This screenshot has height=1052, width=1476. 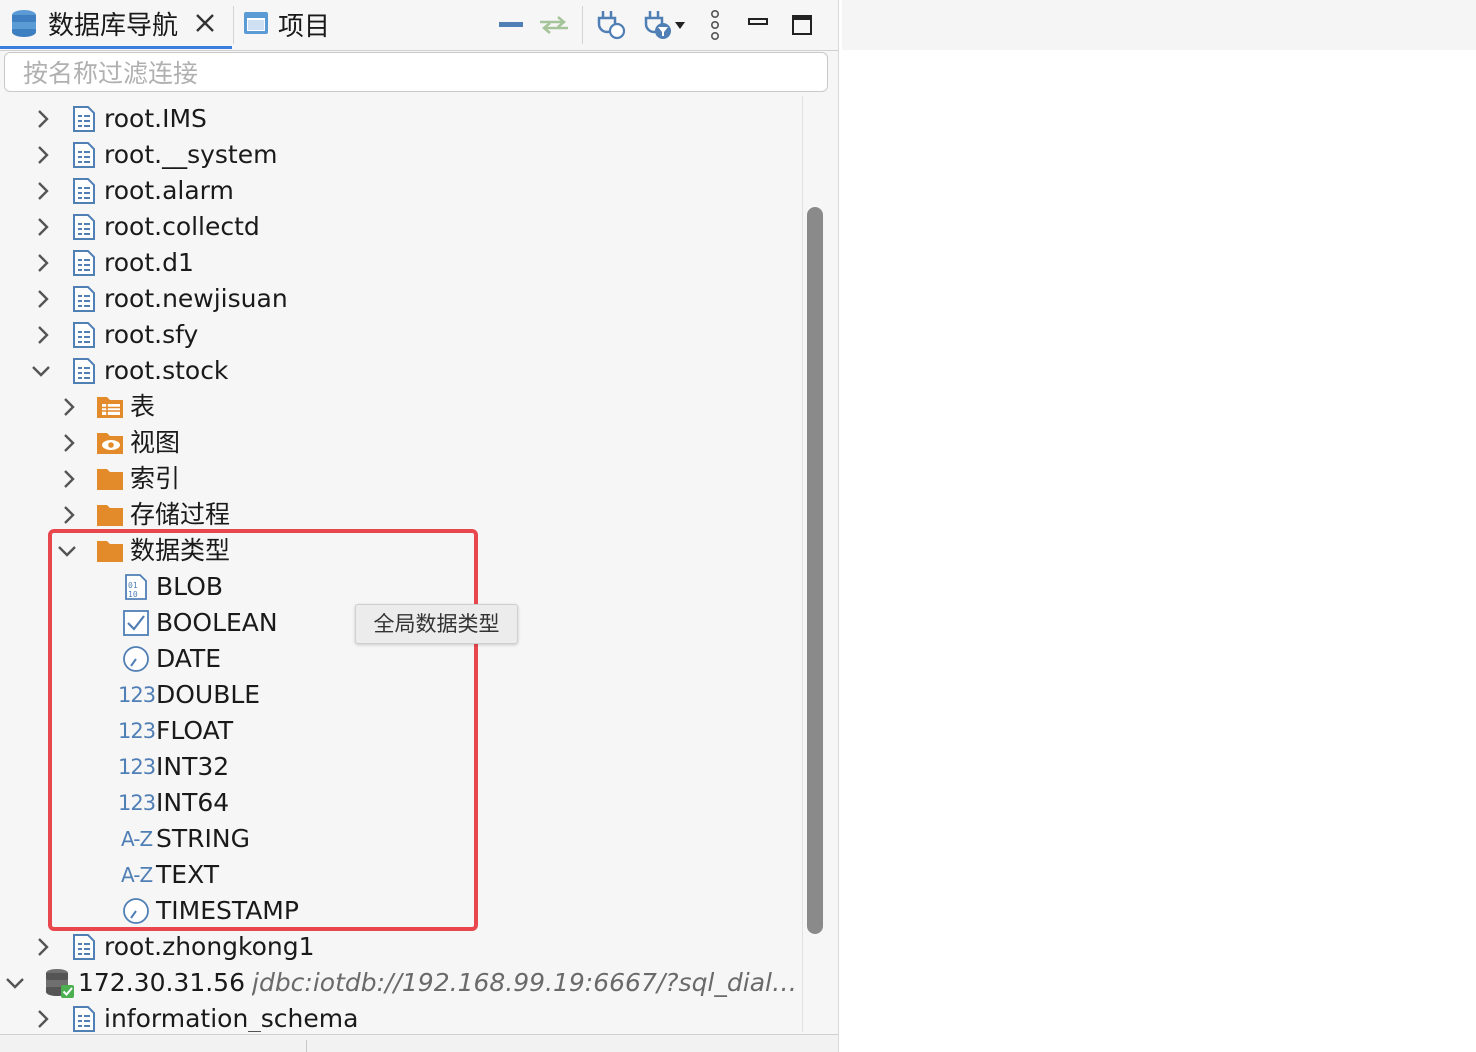 I want to click on tree-item-data-type: TIMESTAMP, so click(x=401, y=911).